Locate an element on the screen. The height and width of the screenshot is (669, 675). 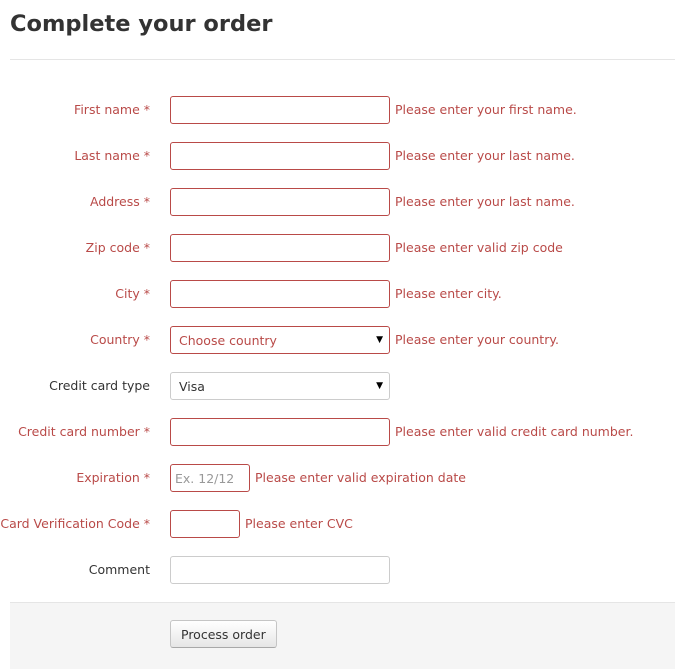
city-row: City * Please enter city. is located at coordinates (337, 294).